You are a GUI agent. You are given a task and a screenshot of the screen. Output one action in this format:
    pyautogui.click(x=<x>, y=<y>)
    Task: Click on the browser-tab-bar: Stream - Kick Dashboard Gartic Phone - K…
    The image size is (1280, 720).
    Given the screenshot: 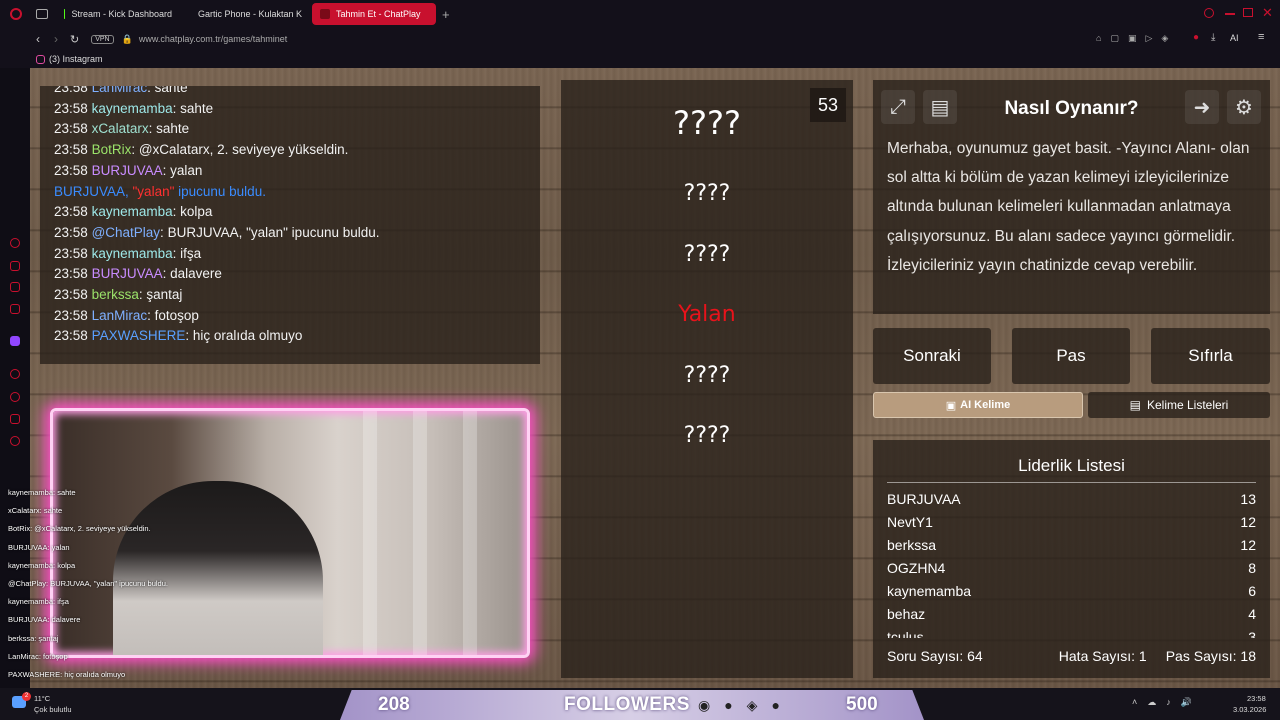 What is the action you would take?
    pyautogui.click(x=640, y=14)
    